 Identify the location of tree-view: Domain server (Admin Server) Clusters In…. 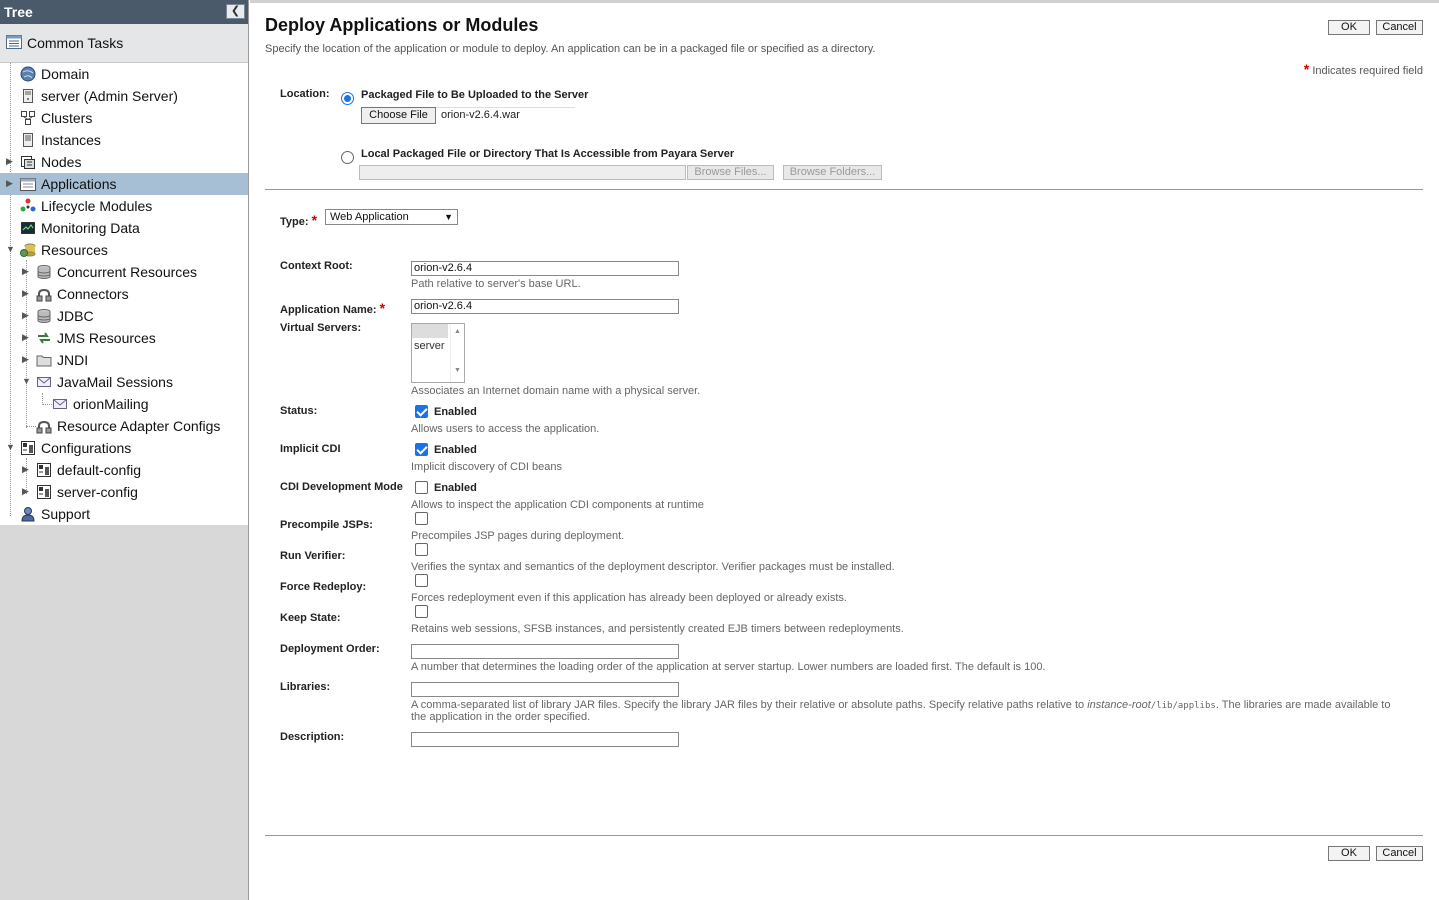
(124, 294).